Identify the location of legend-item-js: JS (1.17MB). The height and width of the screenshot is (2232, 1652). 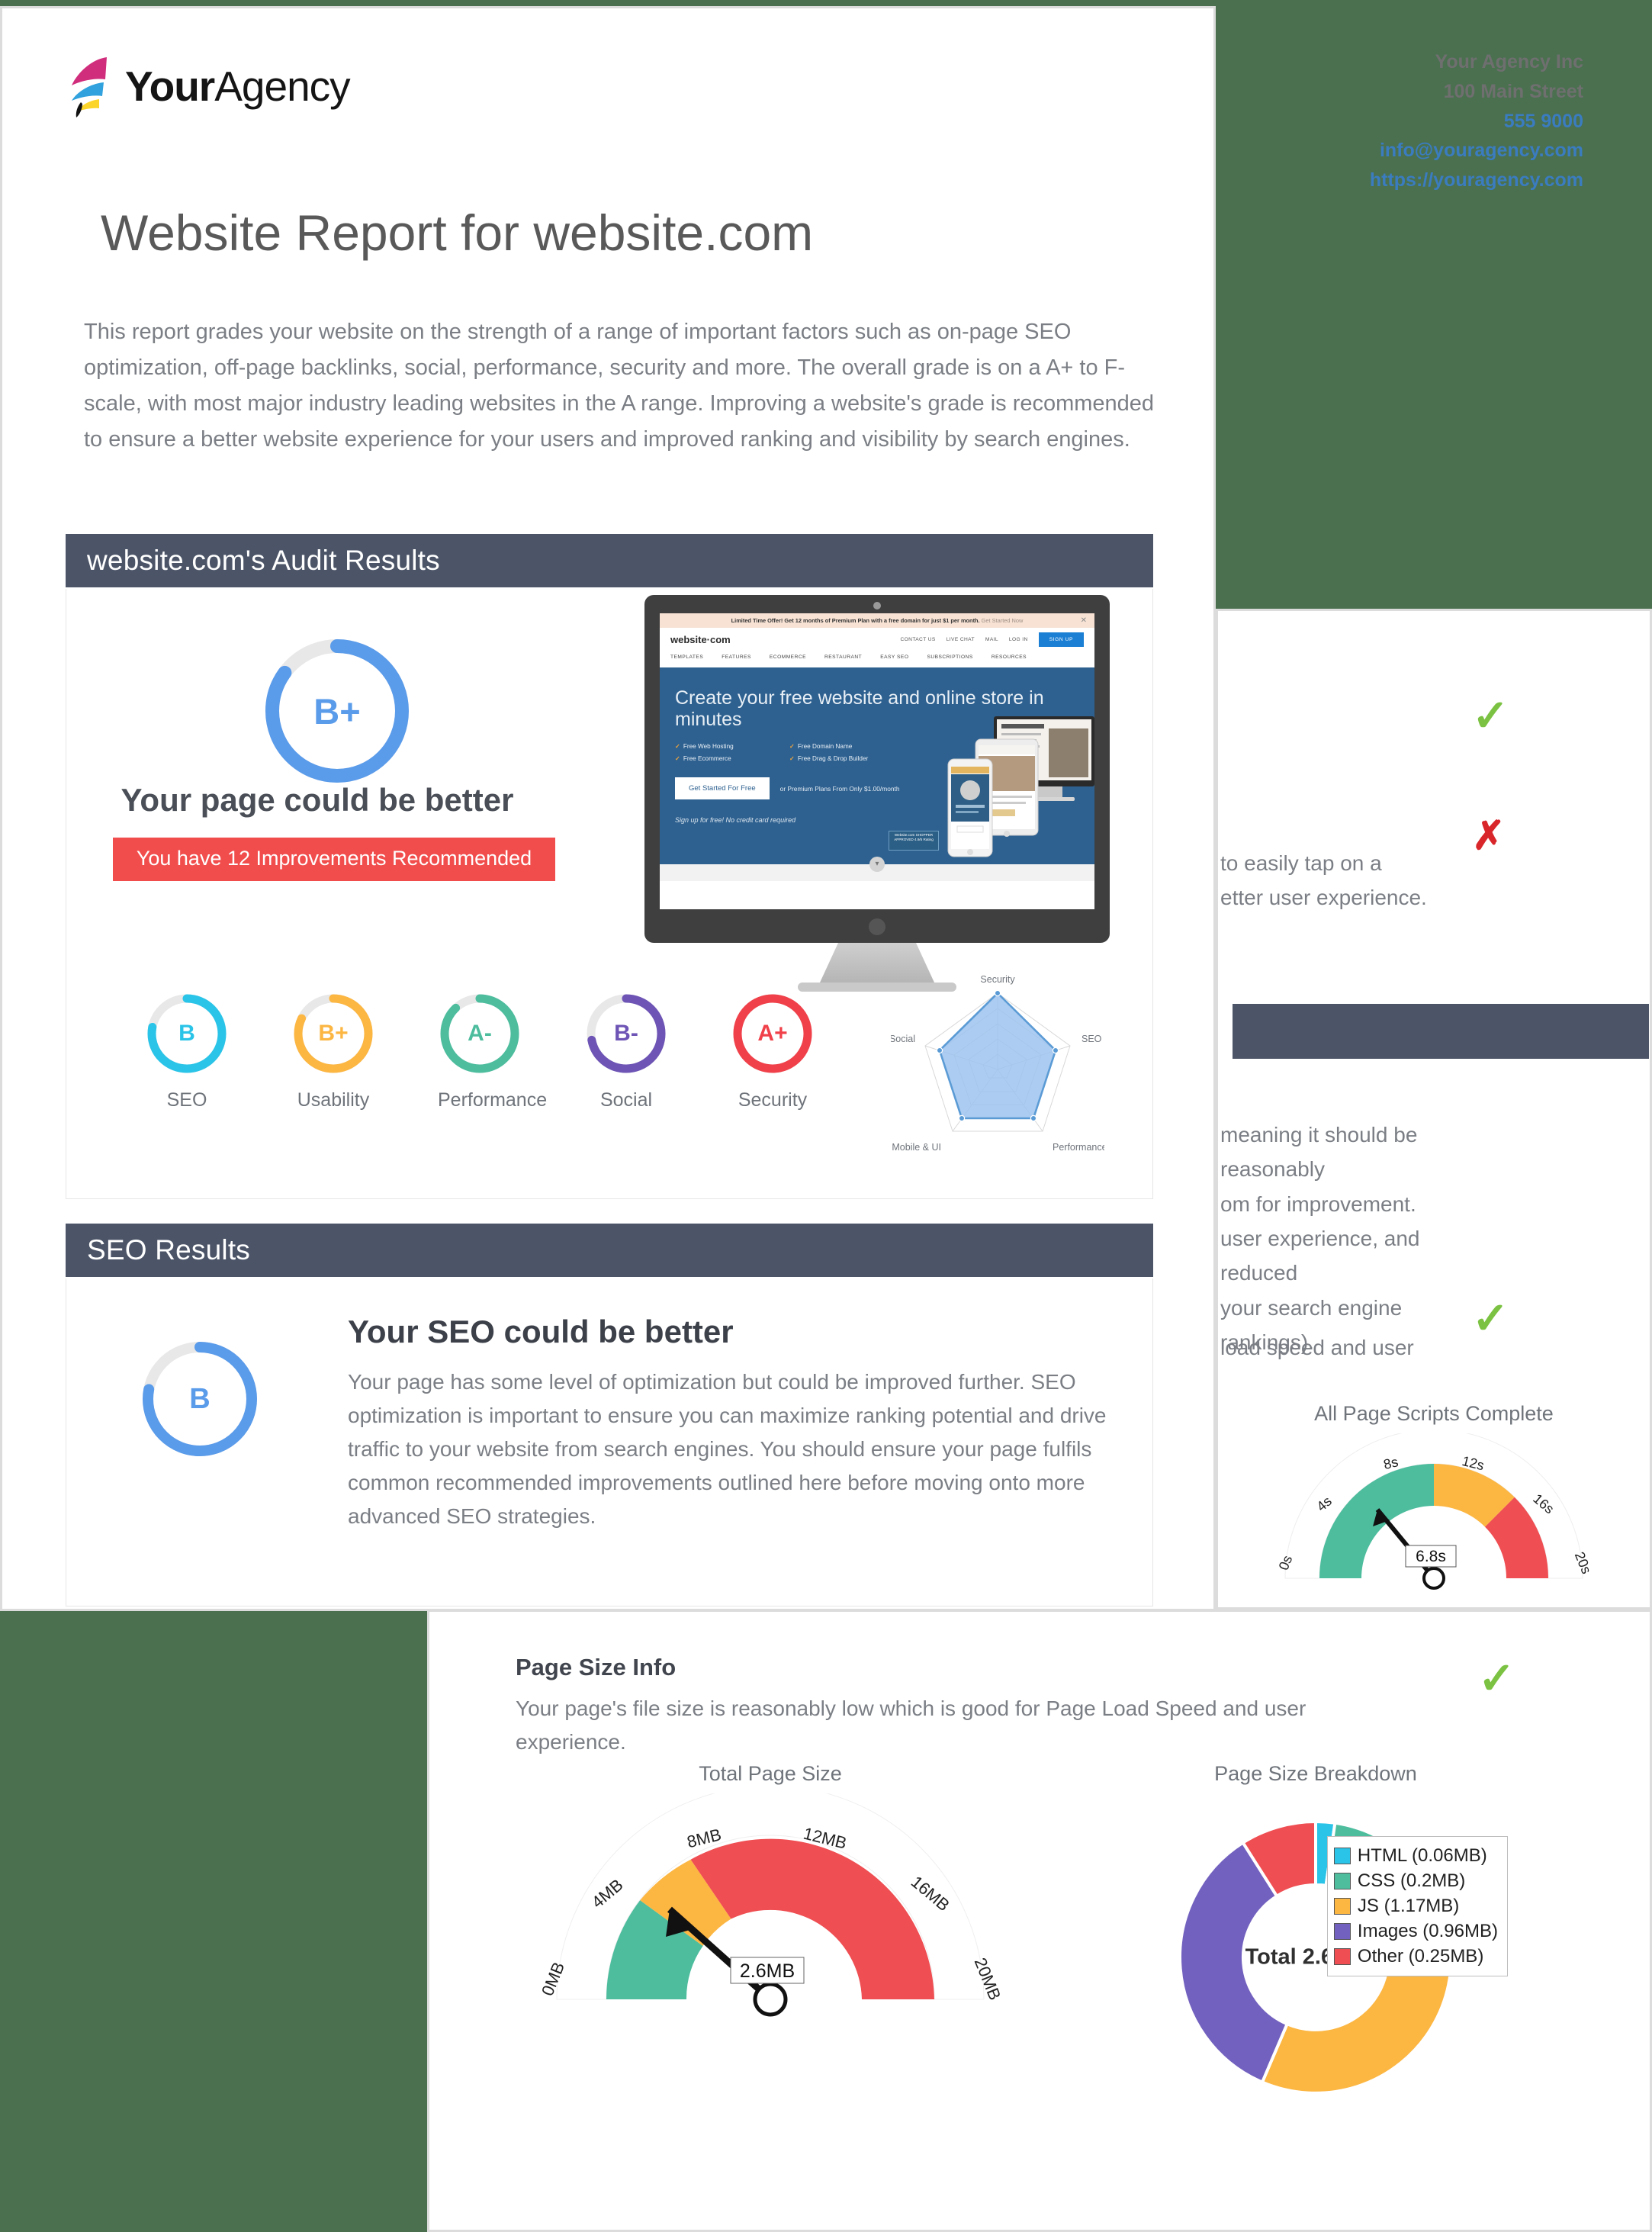
(1416, 1905).